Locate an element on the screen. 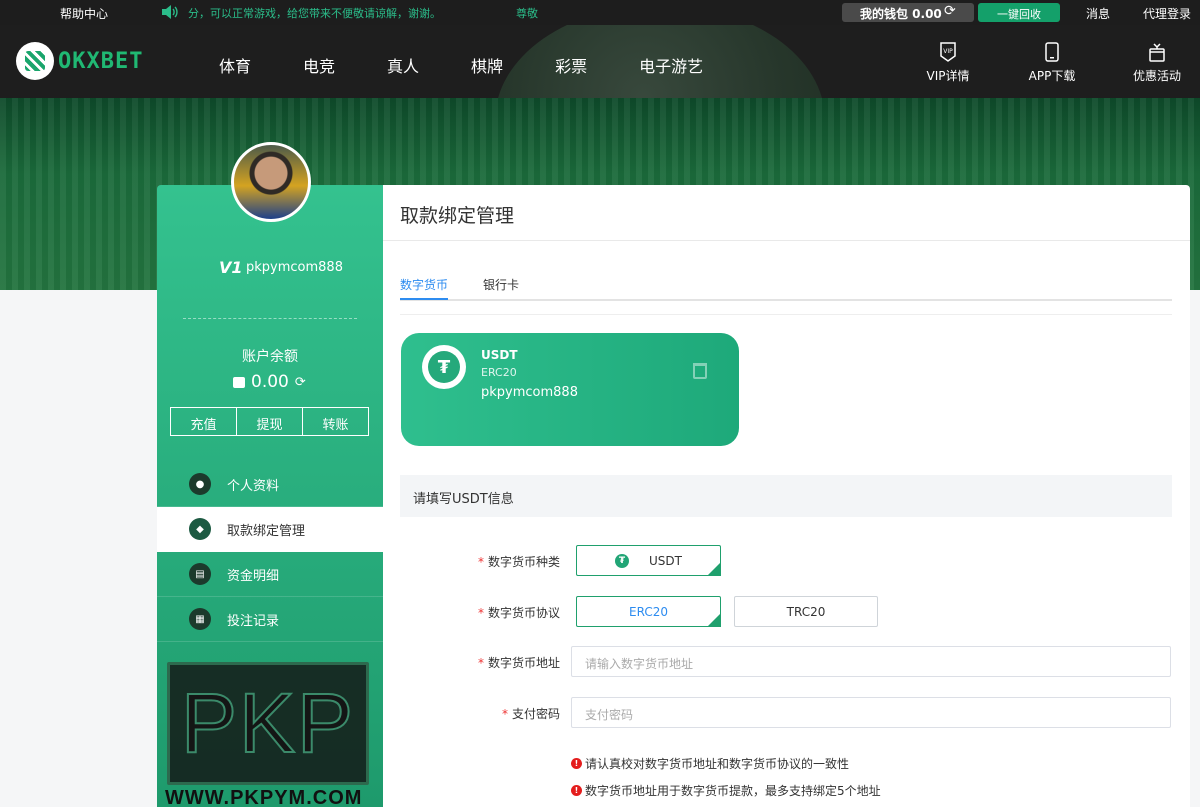 This screenshot has height=807, width=1200. promotions-label: 优惠活动 is located at coordinates (1156, 76).